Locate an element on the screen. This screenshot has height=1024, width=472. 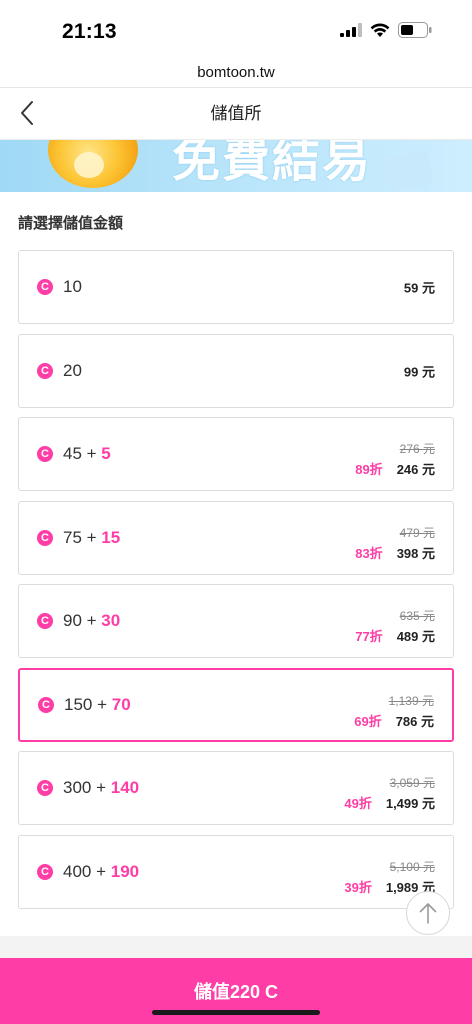
page-title: 儲值所 is located at coordinates (236, 113).